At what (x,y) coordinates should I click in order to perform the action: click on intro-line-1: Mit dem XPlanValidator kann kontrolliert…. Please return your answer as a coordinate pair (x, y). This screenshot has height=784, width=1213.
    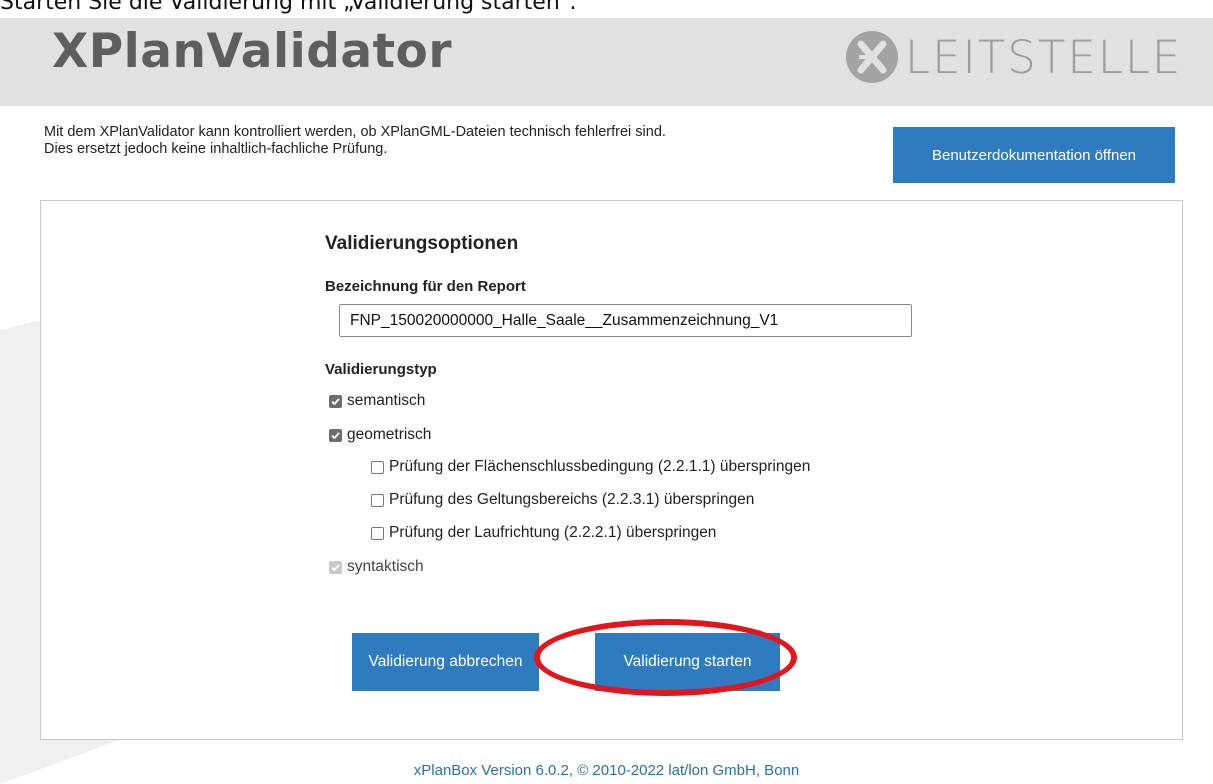
    Looking at the image, I should click on (355, 132).